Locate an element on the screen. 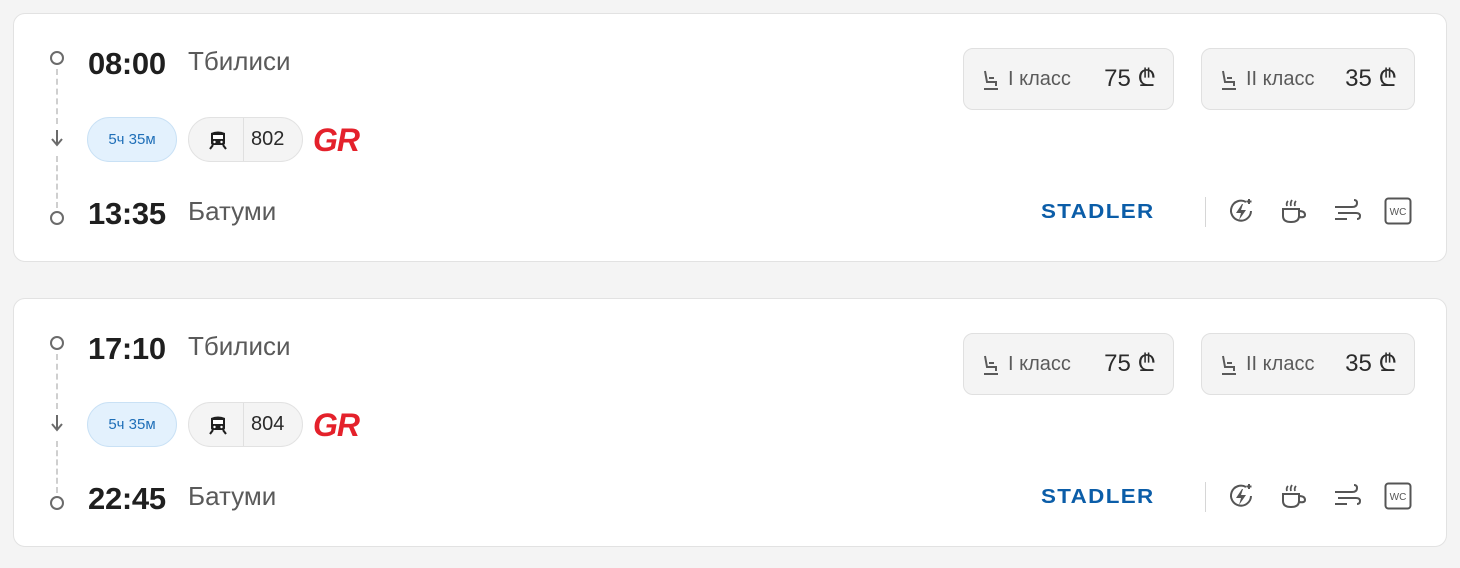 The image size is (1460, 568). train-number: 802 is located at coordinates (268, 139).